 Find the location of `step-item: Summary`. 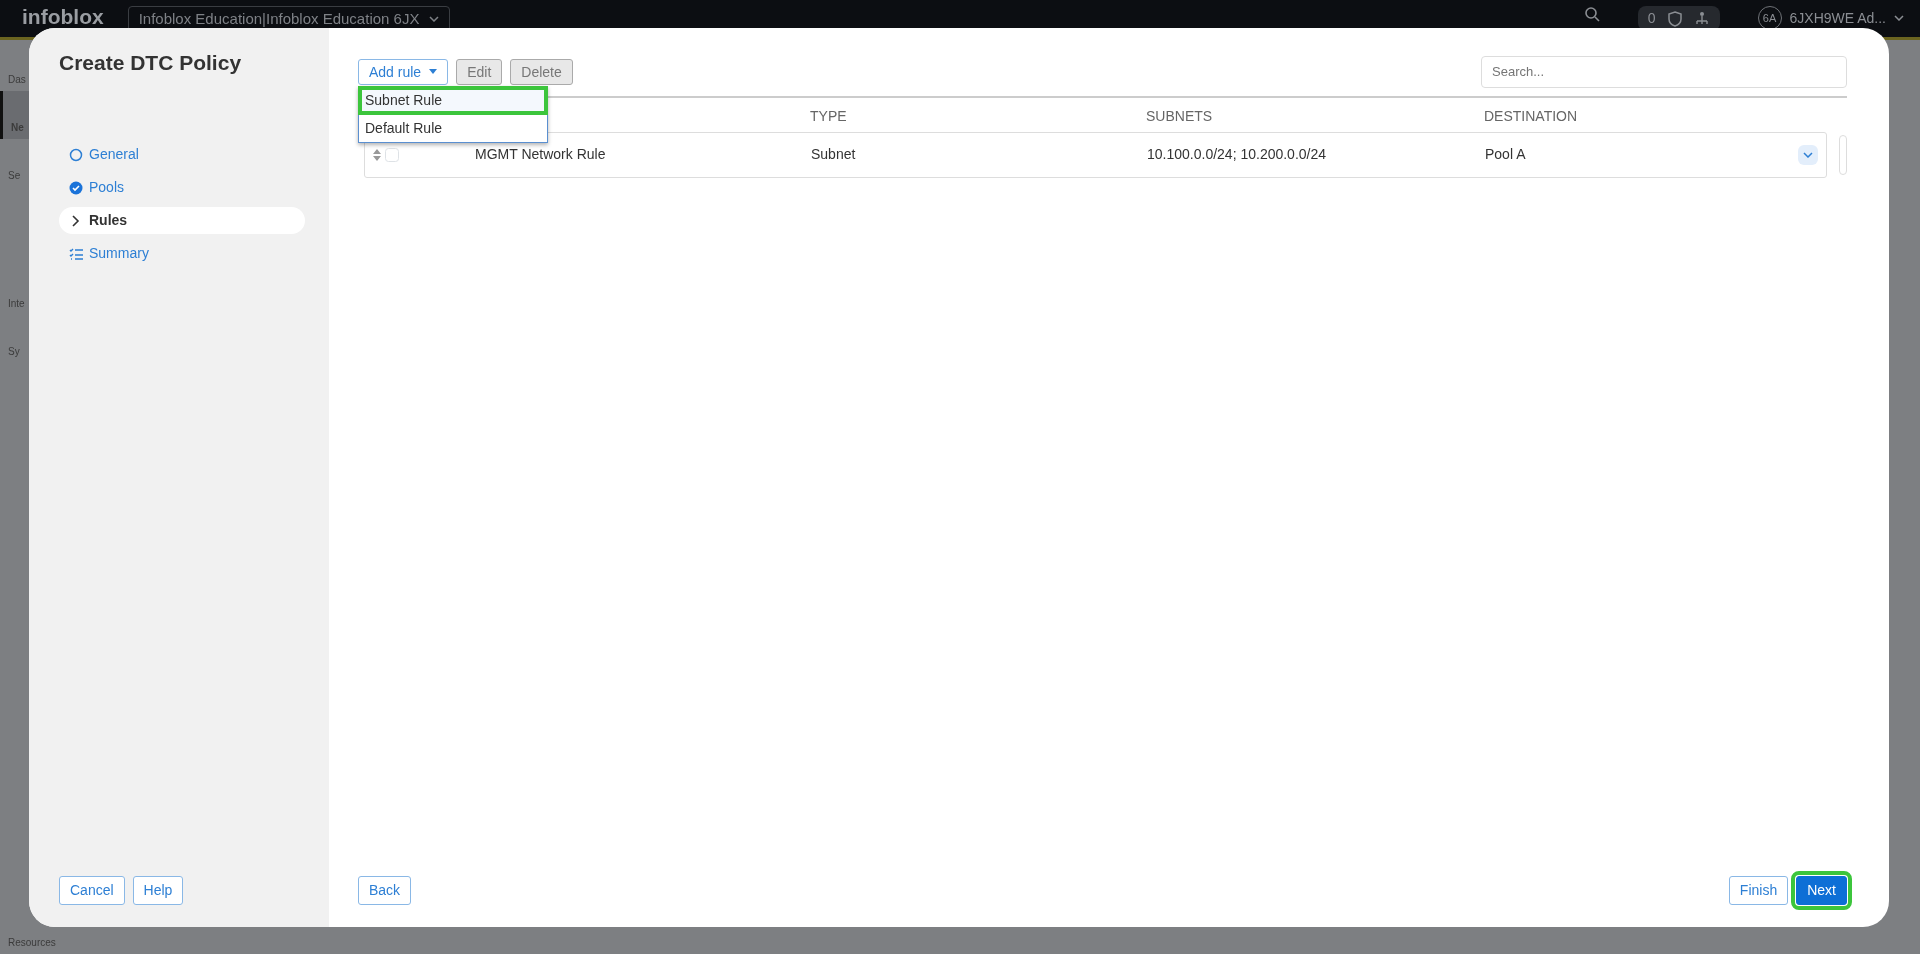

step-item: Summary is located at coordinates (182, 254).